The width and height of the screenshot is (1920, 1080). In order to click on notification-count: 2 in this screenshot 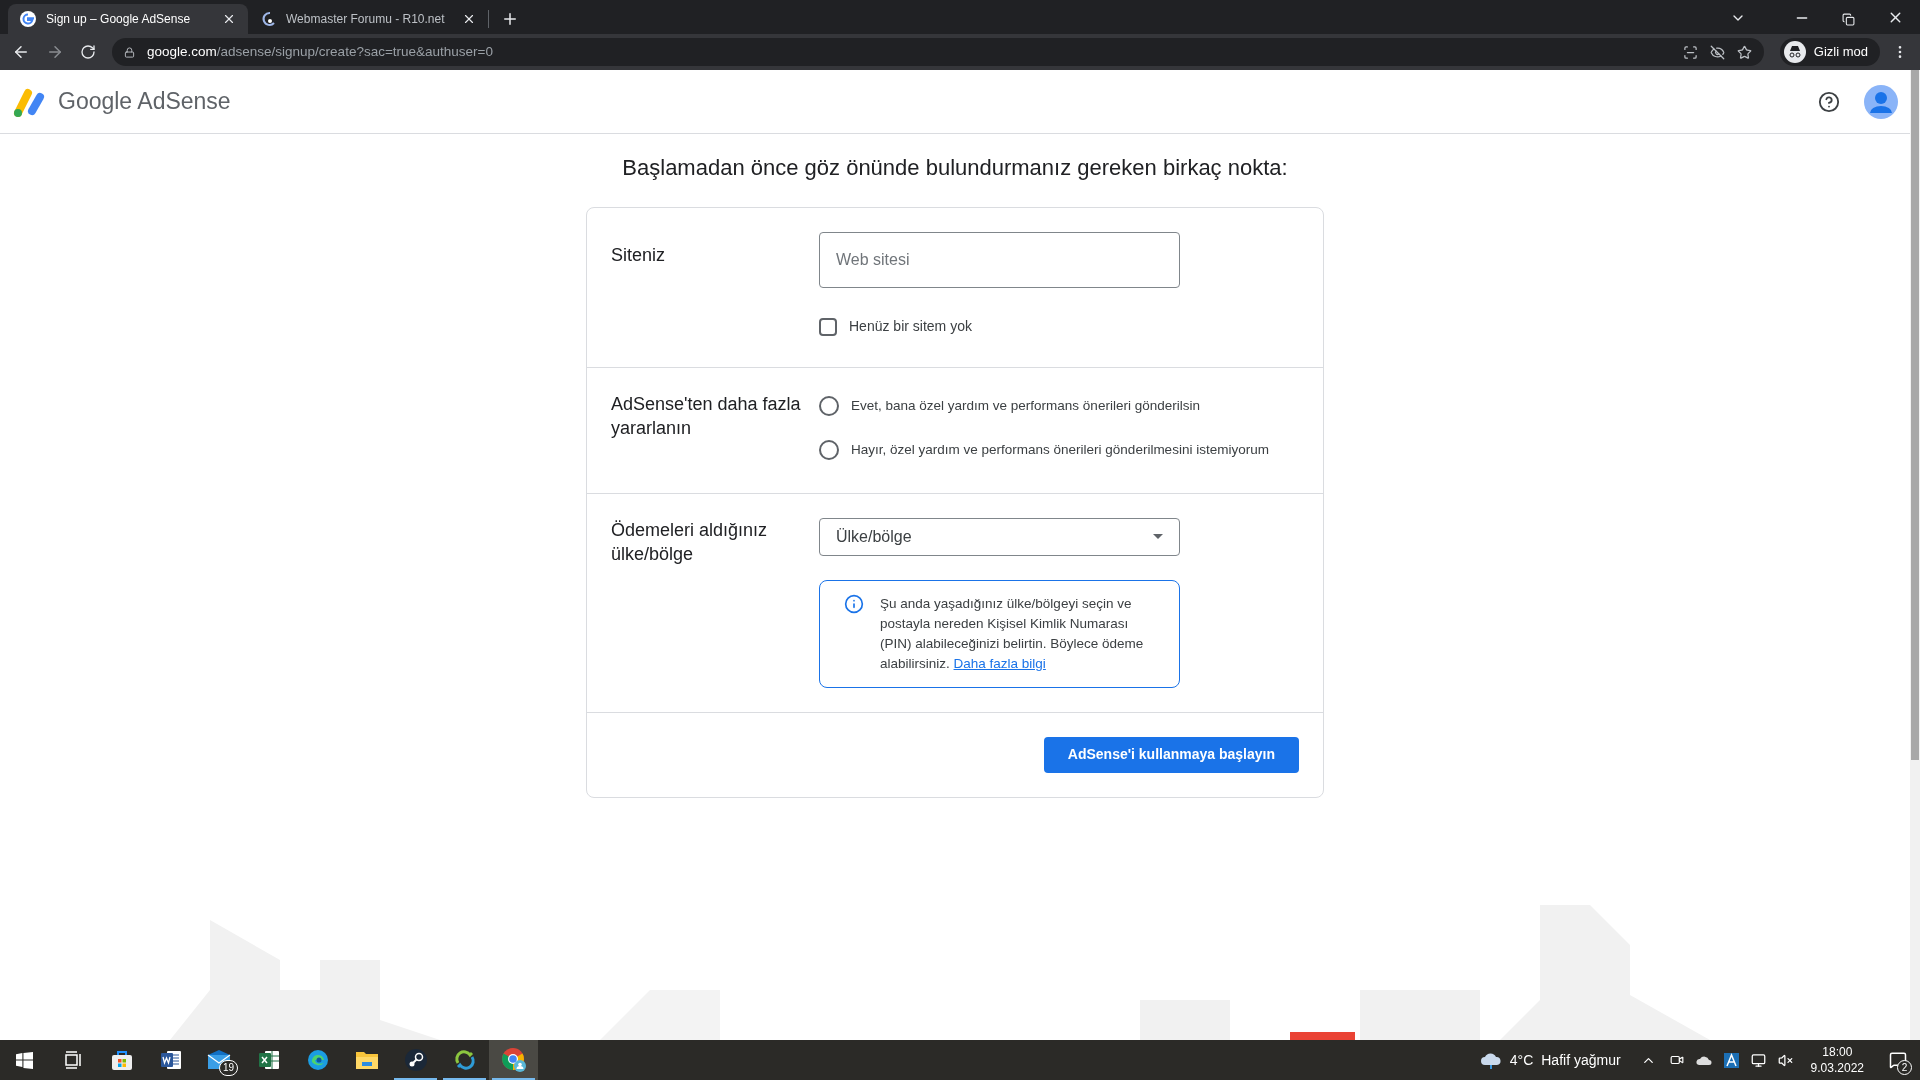, I will do `click(1904, 1067)`.